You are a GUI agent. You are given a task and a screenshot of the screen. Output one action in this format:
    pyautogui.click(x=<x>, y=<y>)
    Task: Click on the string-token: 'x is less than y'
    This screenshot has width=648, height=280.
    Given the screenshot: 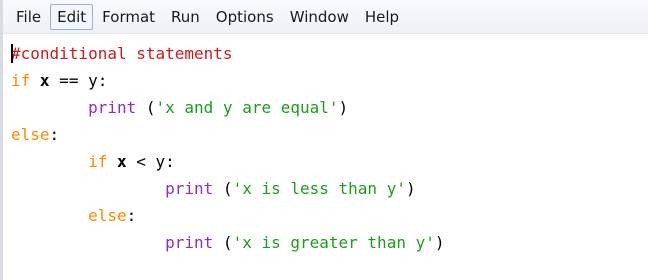 What is the action you would take?
    pyautogui.click(x=319, y=188)
    